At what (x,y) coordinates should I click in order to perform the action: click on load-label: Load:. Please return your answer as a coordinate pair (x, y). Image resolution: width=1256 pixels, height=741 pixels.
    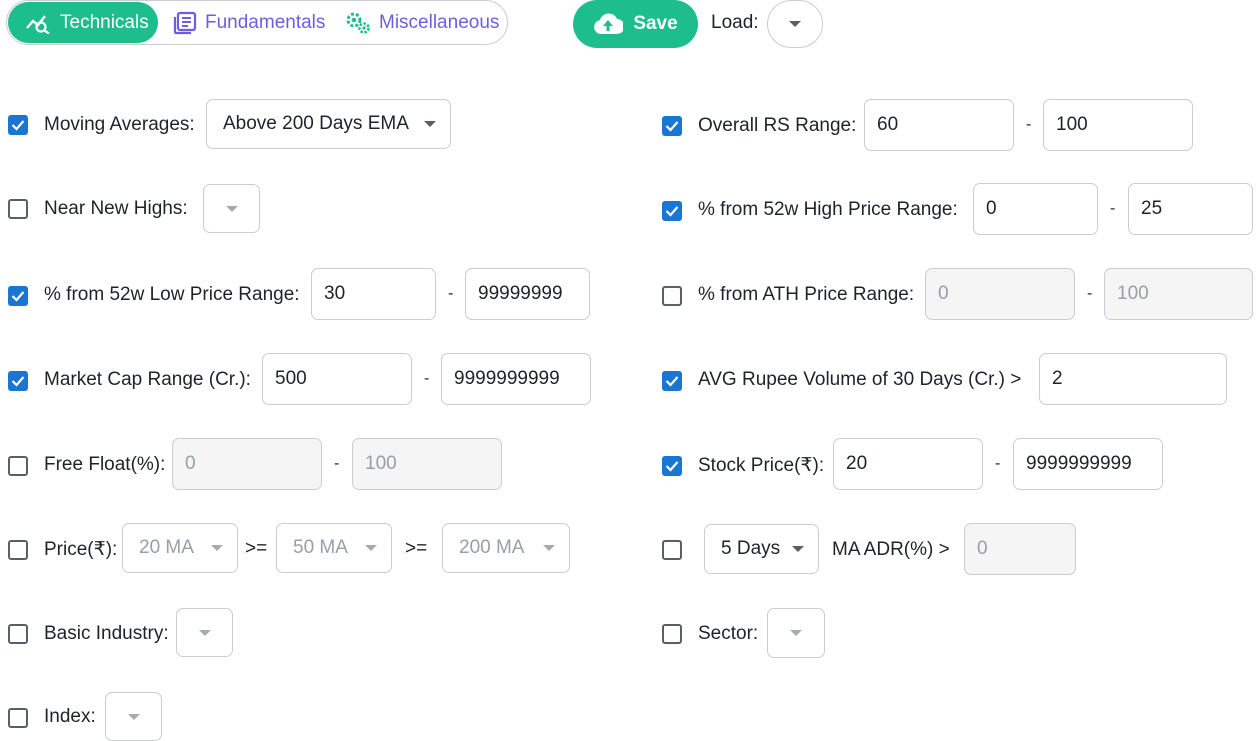
    Looking at the image, I should click on (735, 22).